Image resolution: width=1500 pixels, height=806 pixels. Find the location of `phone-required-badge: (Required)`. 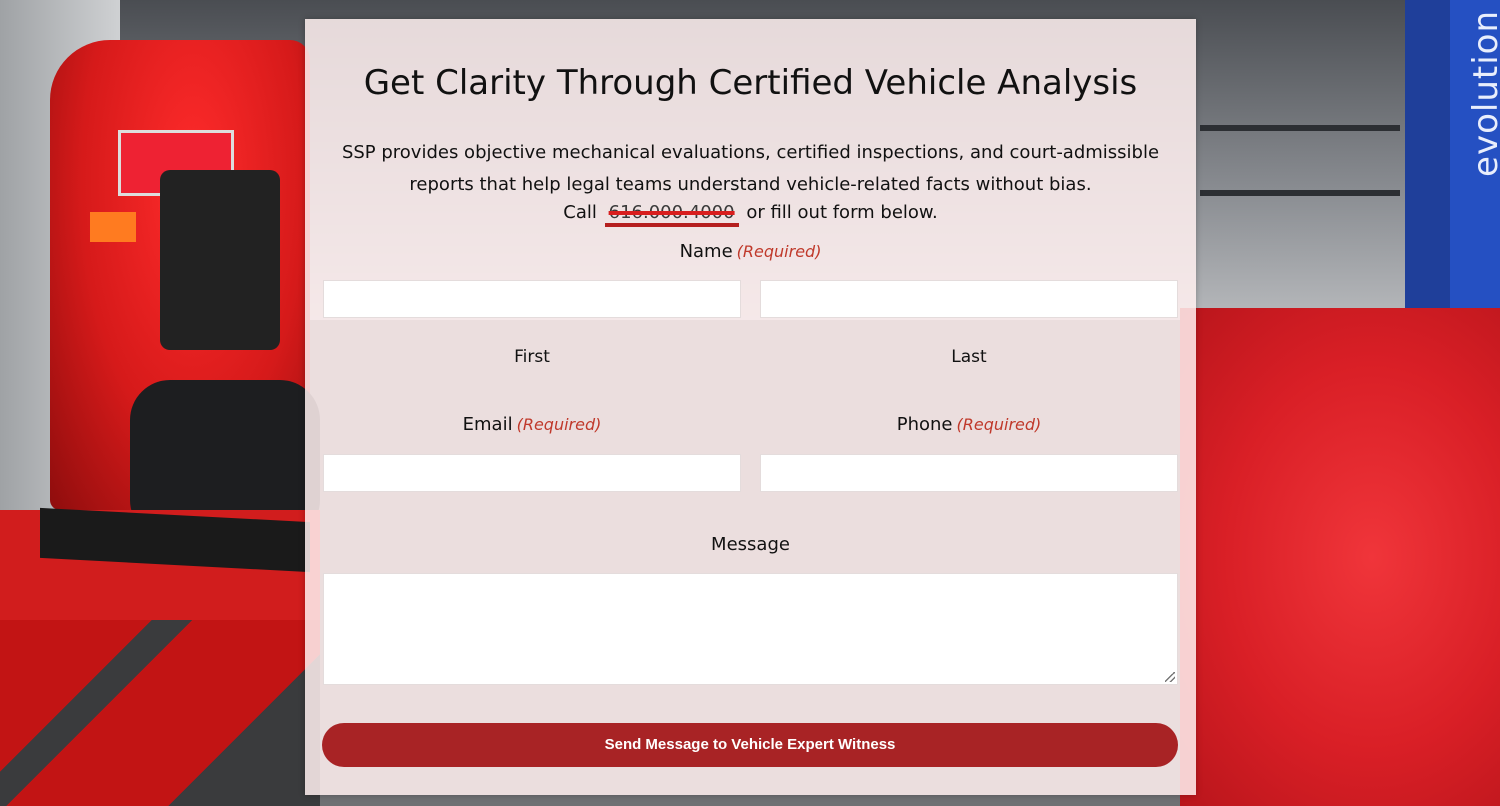

phone-required-badge: (Required) is located at coordinates (999, 424).